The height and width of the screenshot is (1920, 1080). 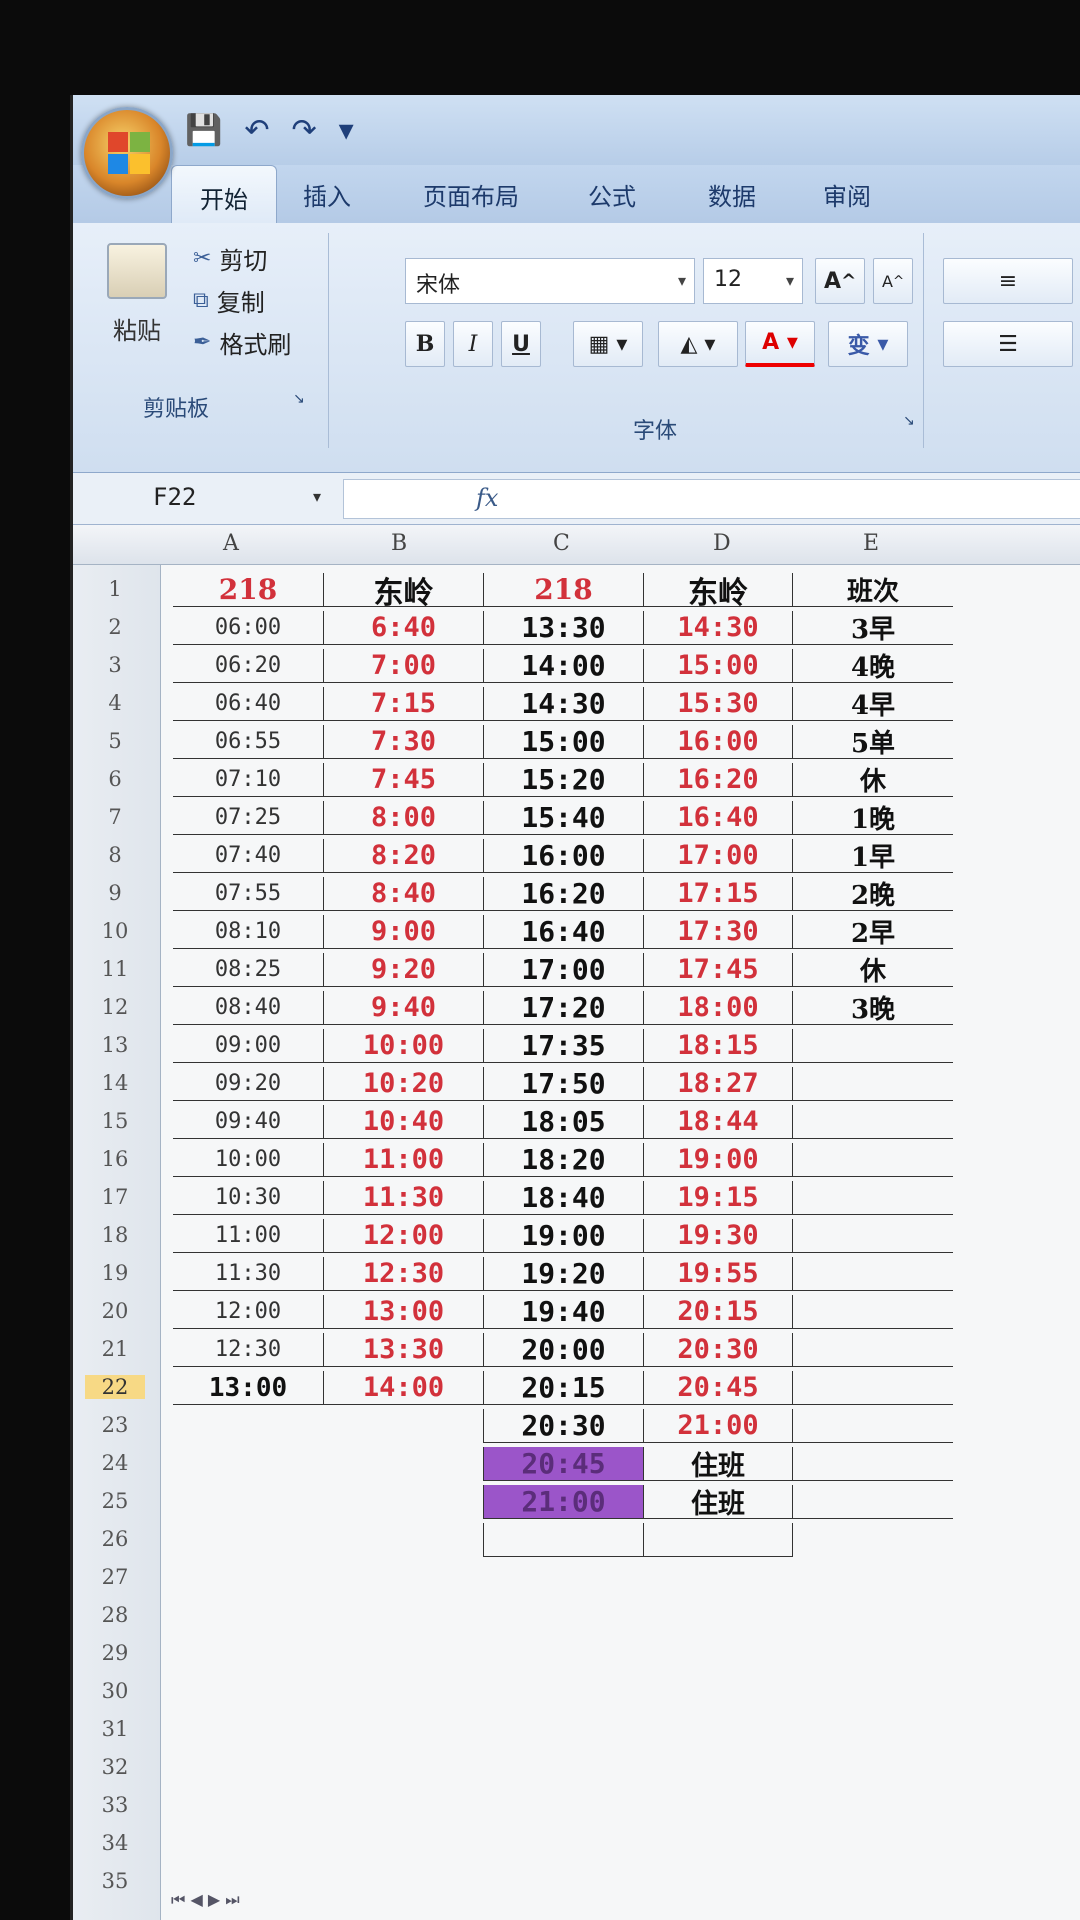 What do you see at coordinates (873, 1350) in the screenshot?
I see `cell-e21` at bounding box center [873, 1350].